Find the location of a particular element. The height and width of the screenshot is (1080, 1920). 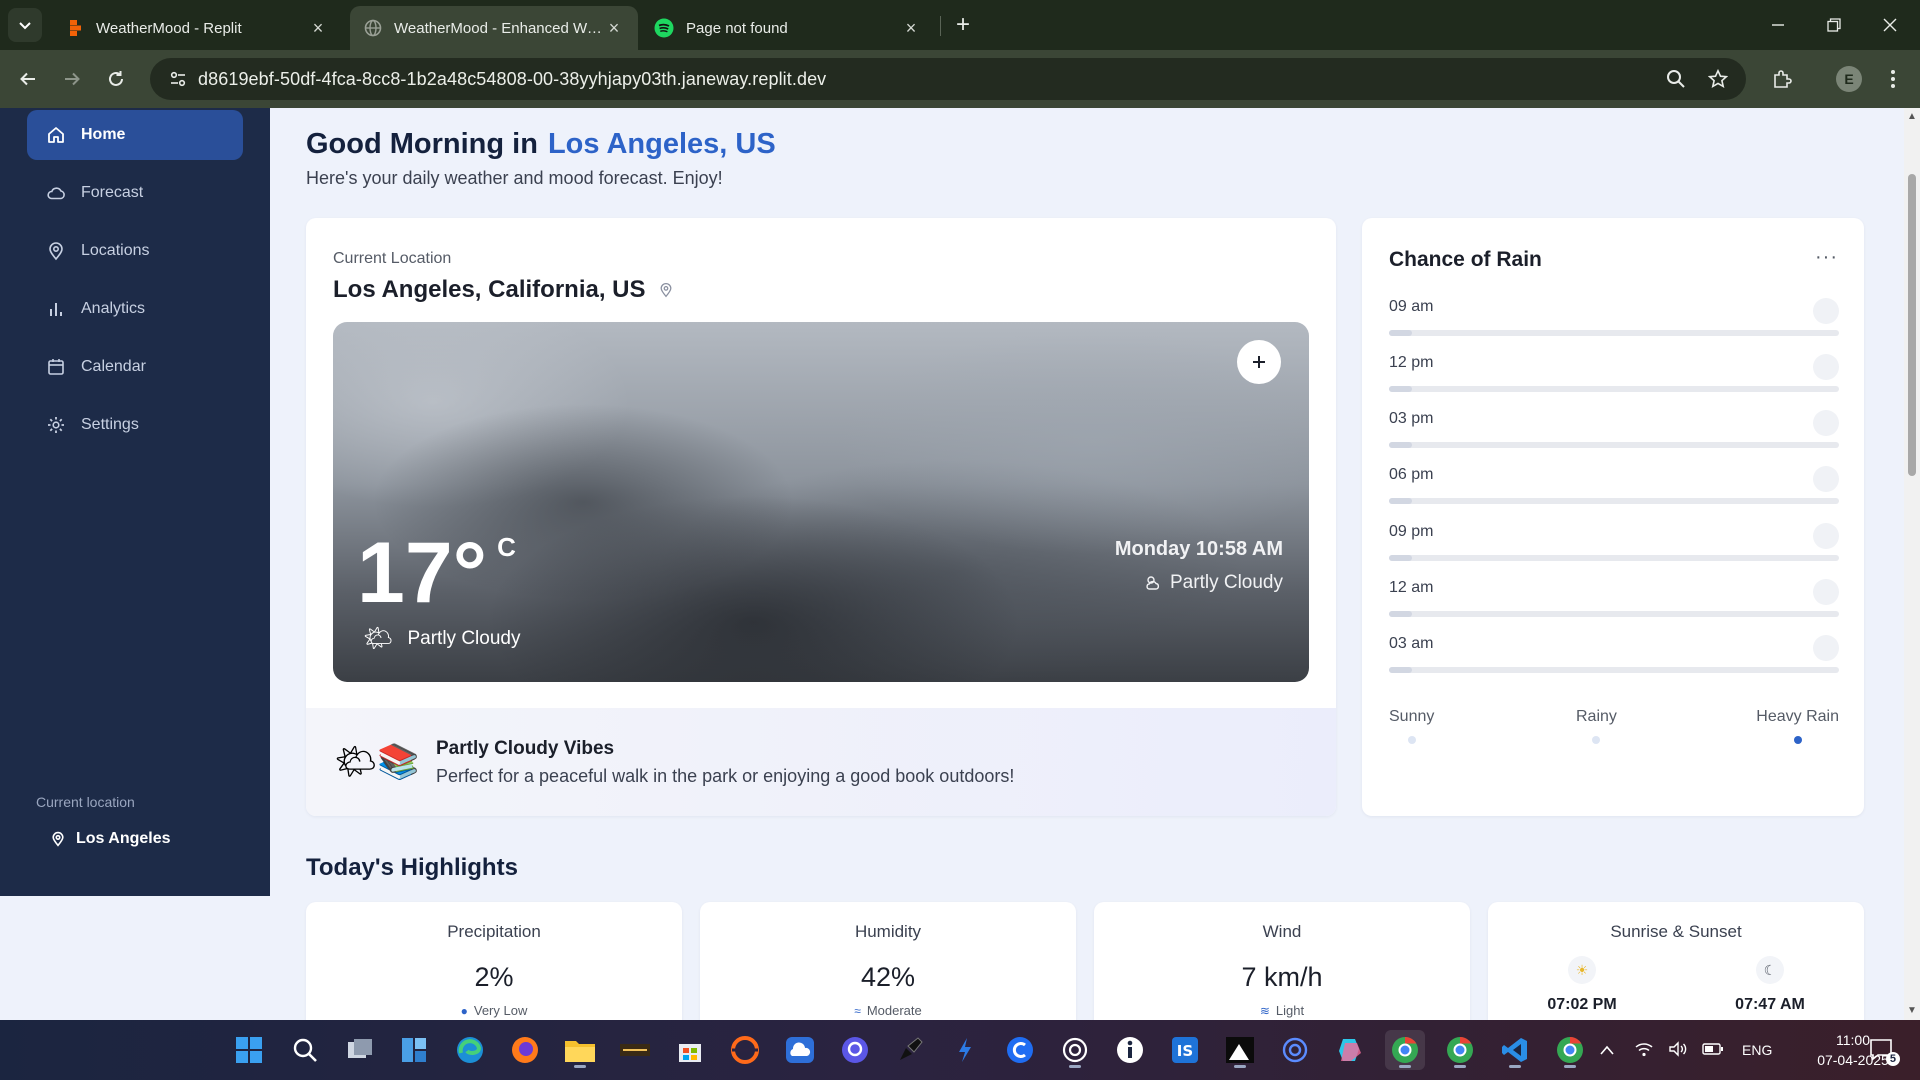

is-app-icon: IS is located at coordinates (1185, 1050).